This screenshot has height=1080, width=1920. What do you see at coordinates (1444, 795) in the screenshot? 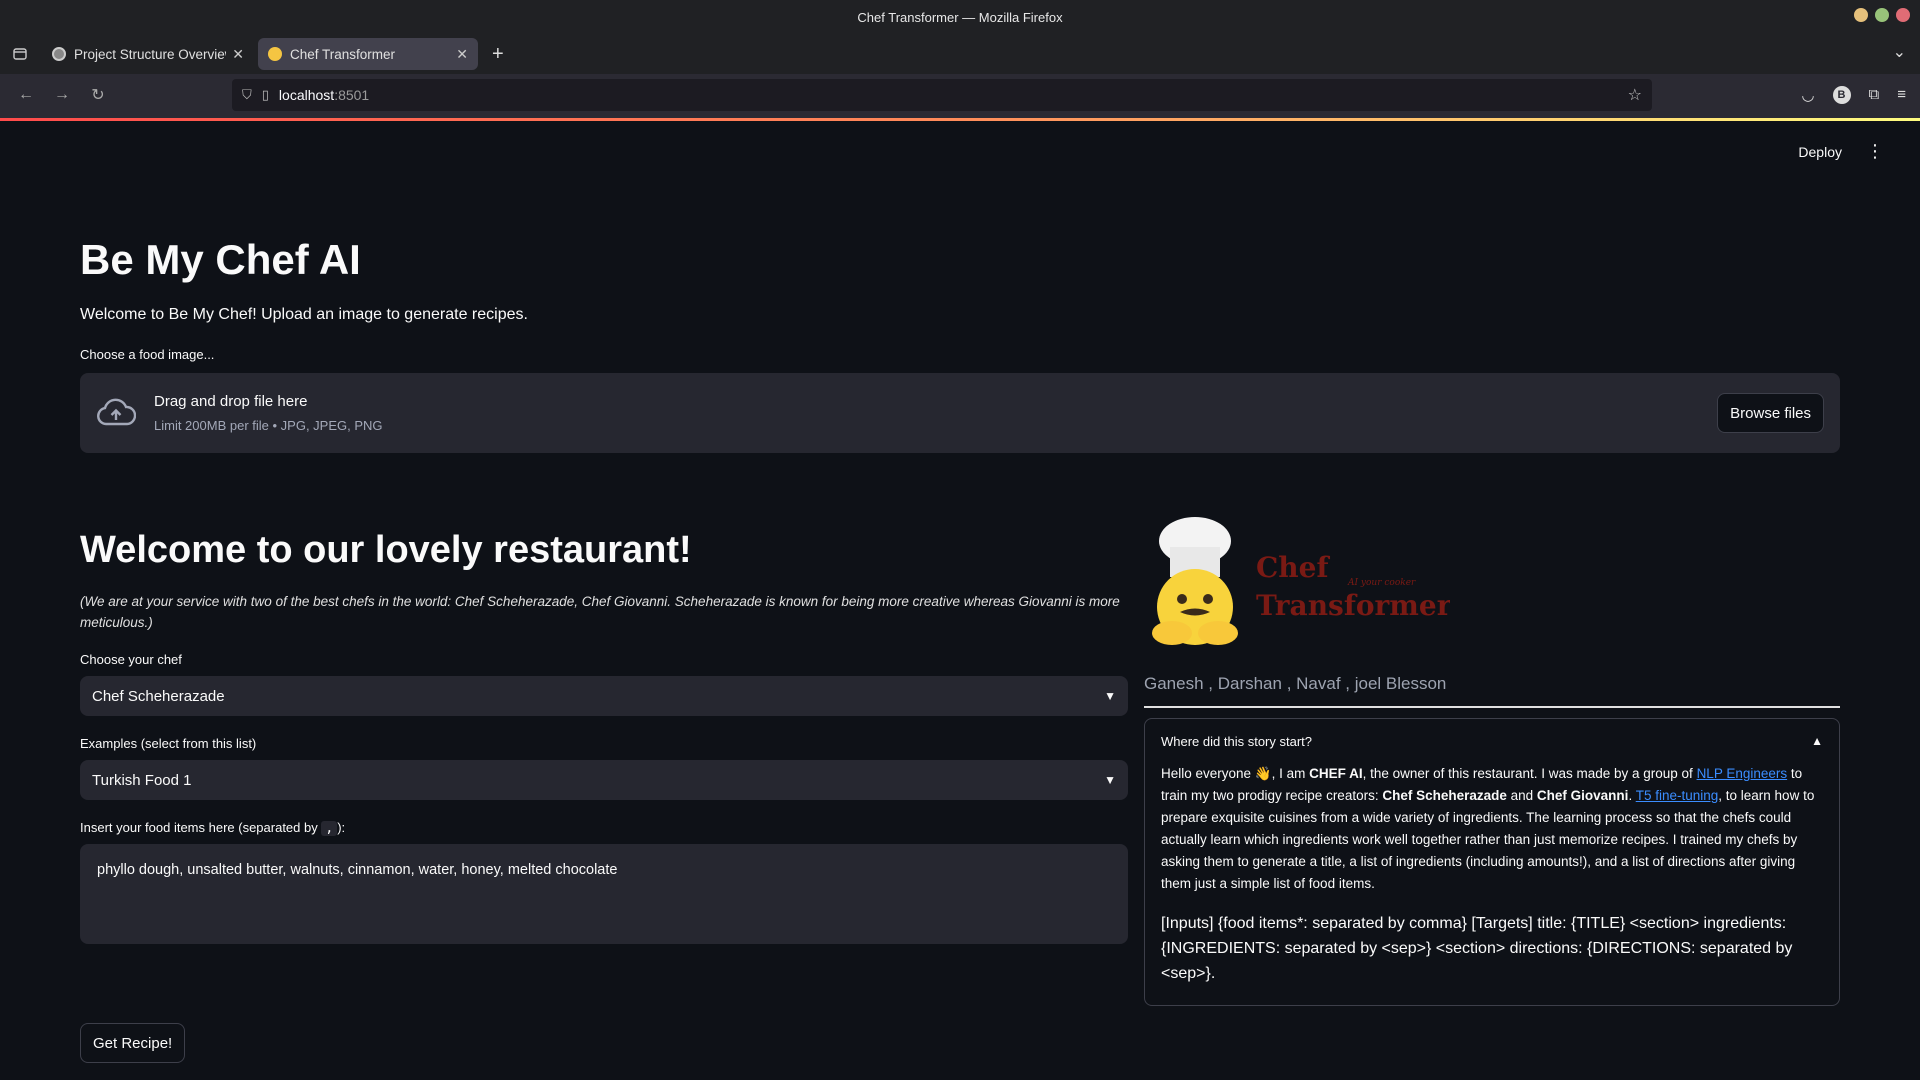
I see `story-bold: Chef Scheherazade` at bounding box center [1444, 795].